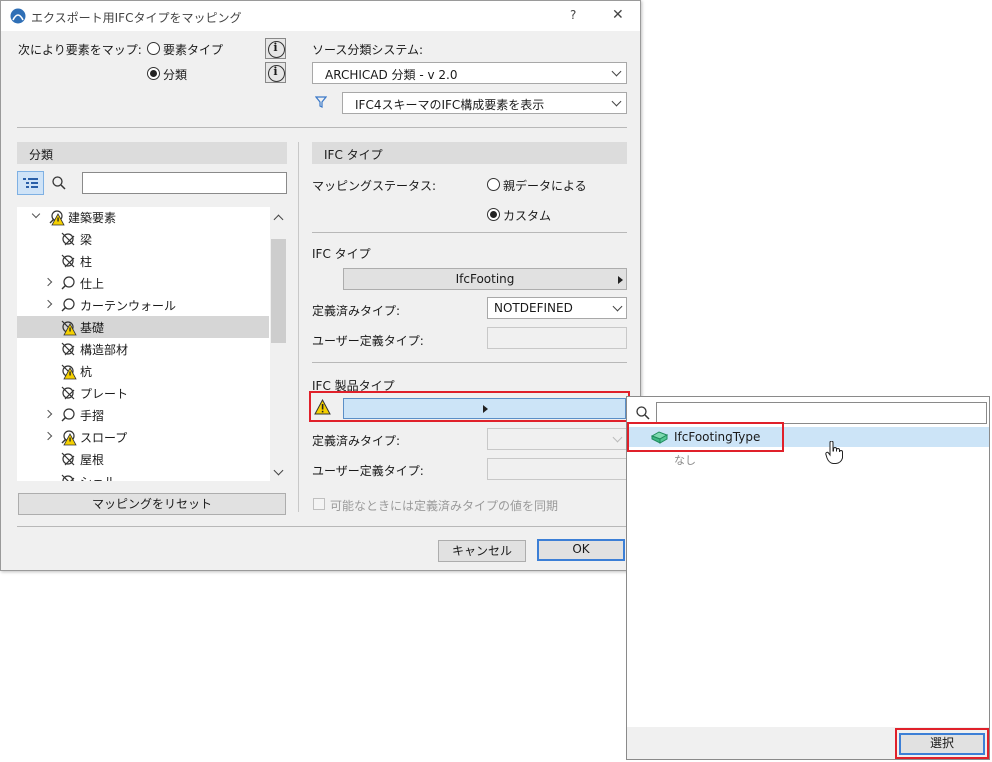 This screenshot has width=992, height=762. What do you see at coordinates (143, 393) in the screenshot?
I see `tree-item: プレート` at bounding box center [143, 393].